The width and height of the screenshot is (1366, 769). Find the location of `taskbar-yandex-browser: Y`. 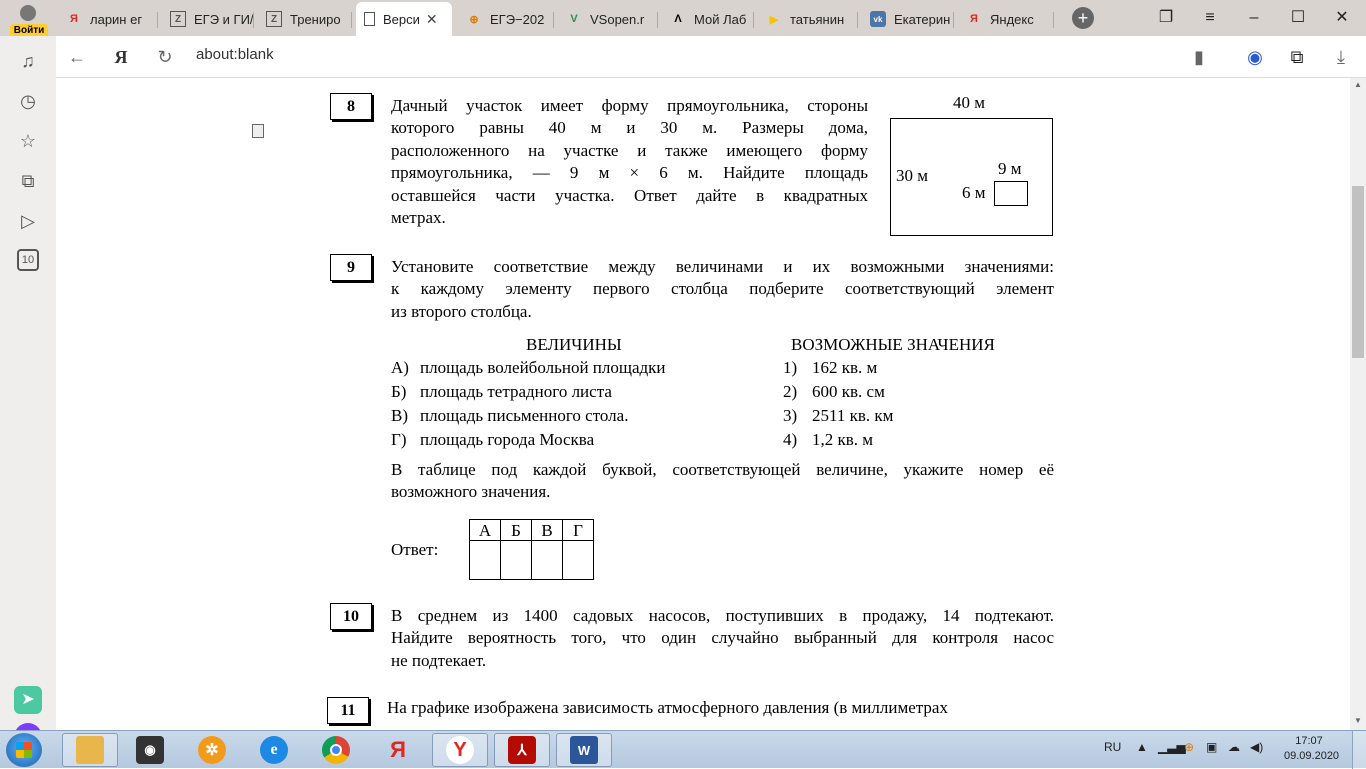

taskbar-yandex-browser: Y is located at coordinates (460, 750).